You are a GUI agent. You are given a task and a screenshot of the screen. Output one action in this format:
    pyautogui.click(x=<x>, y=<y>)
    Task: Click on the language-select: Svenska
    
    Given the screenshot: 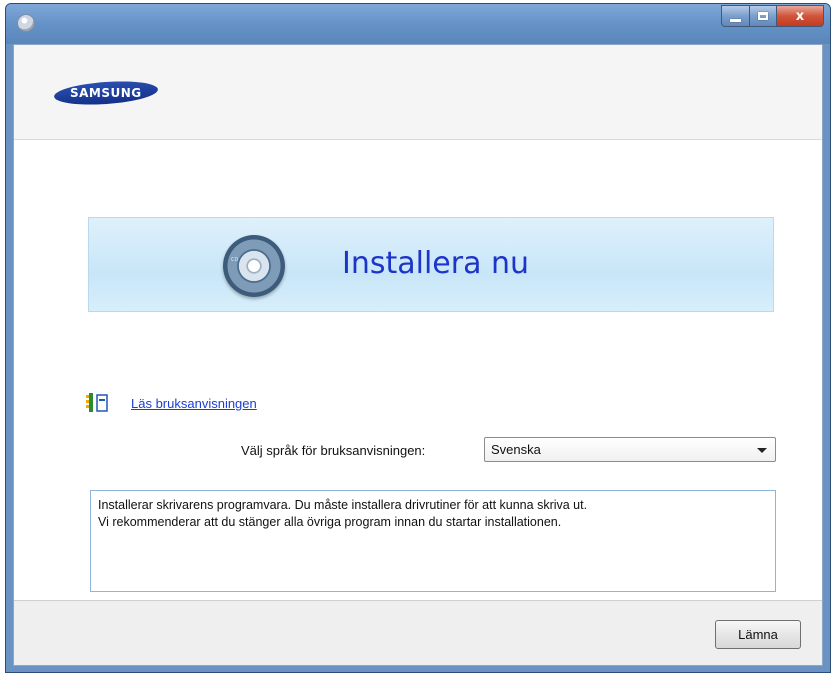 What is the action you would take?
    pyautogui.click(x=630, y=449)
    